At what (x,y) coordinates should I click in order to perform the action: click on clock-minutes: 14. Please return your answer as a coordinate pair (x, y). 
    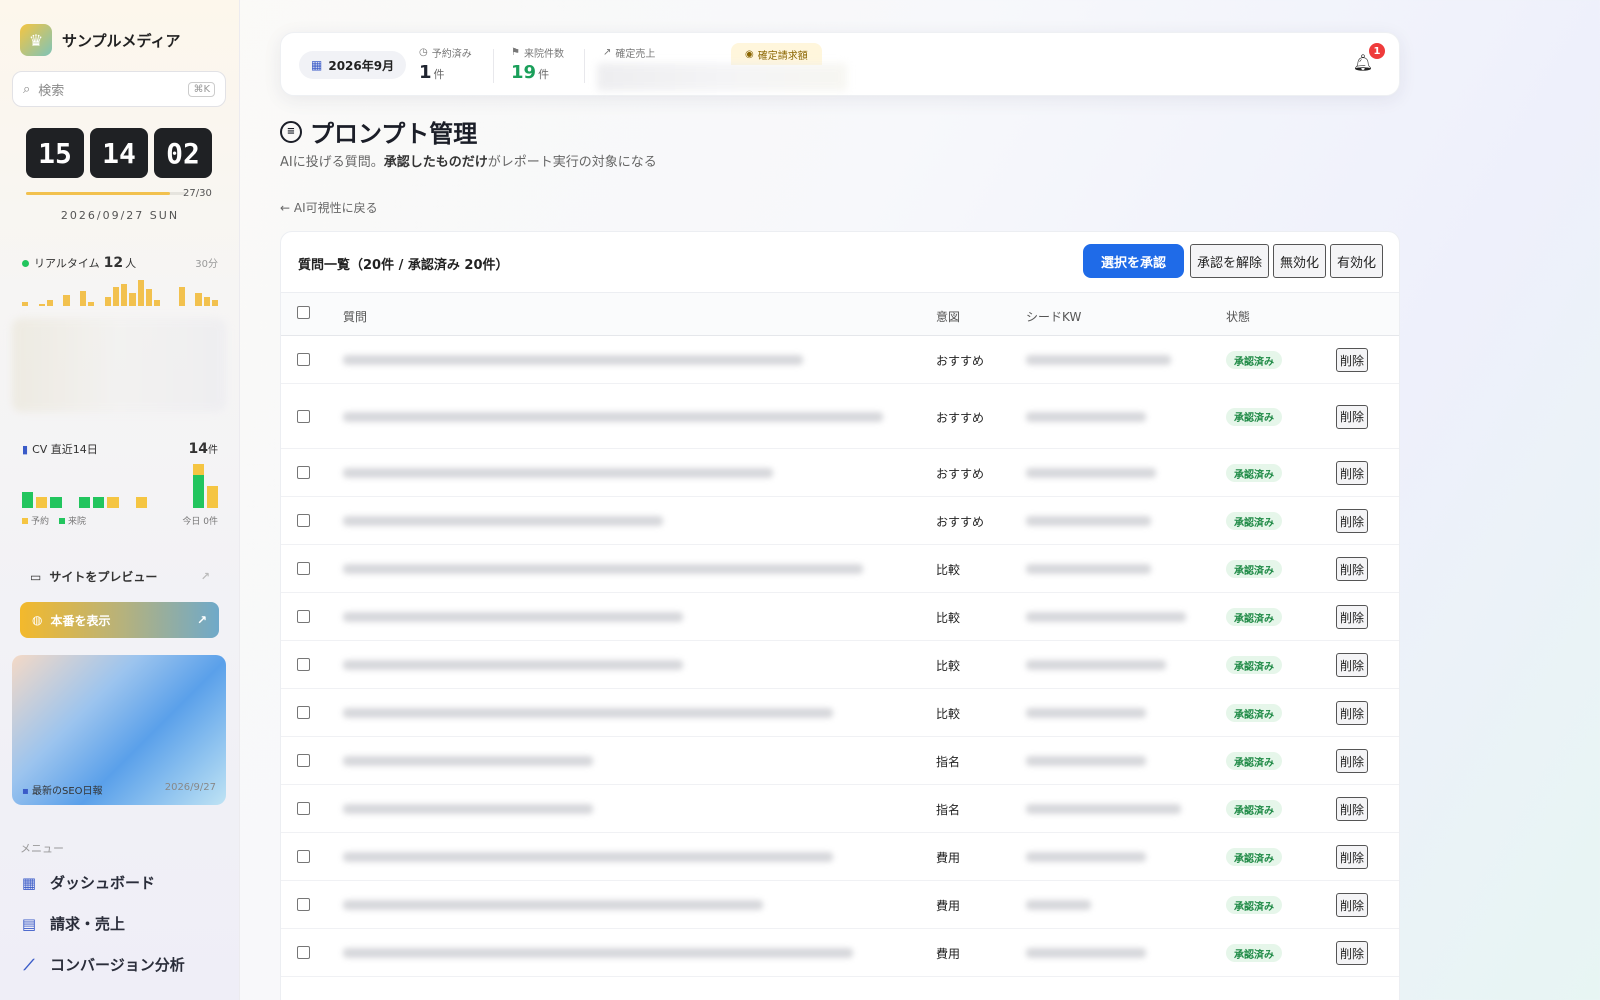
    Looking at the image, I should click on (119, 153).